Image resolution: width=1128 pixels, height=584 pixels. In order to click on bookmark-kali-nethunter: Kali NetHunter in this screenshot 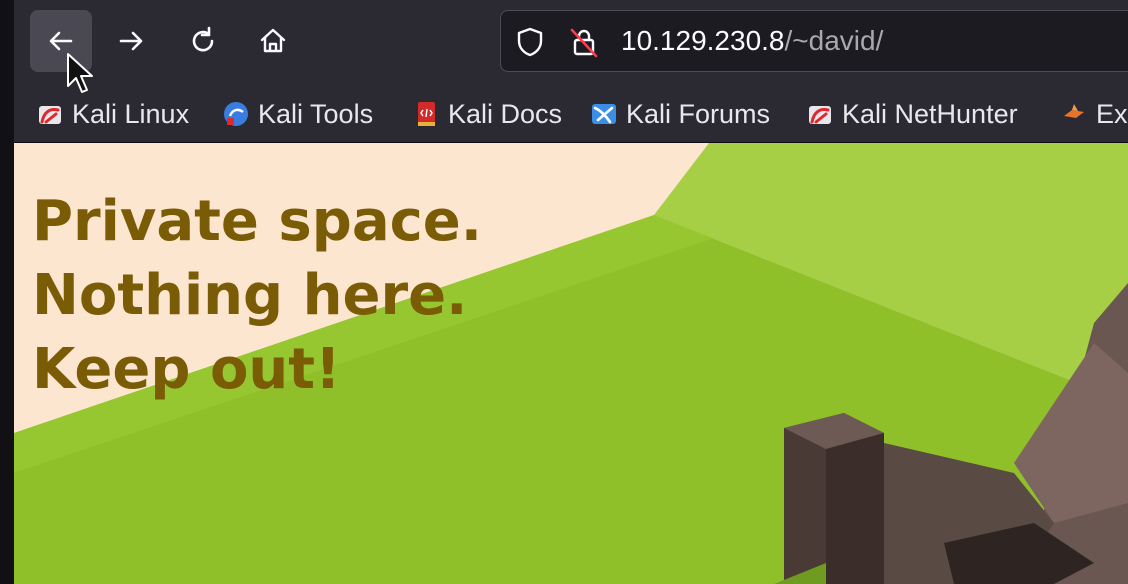, I will do `click(912, 114)`.